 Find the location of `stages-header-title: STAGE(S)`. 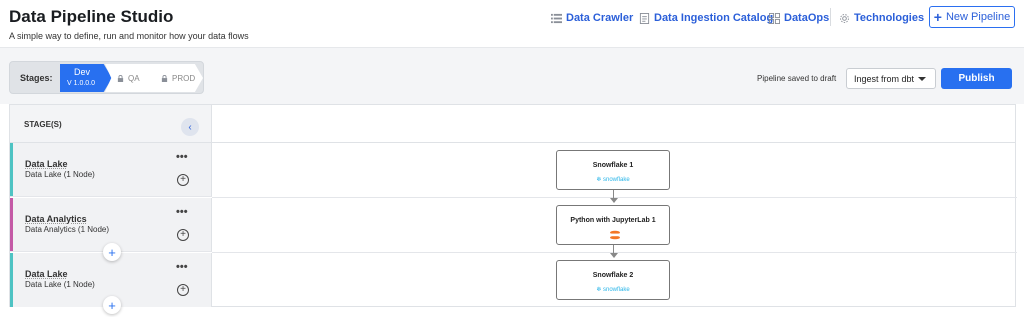

stages-header-title: STAGE(S) is located at coordinates (43, 124).